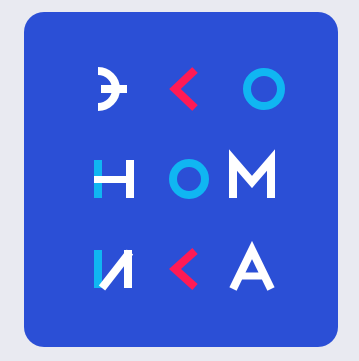 The height and width of the screenshot is (361, 359). What do you see at coordinates (183, 269) in the screenshot?
I see `logo-letter-k-chevron-red-bottom` at bounding box center [183, 269].